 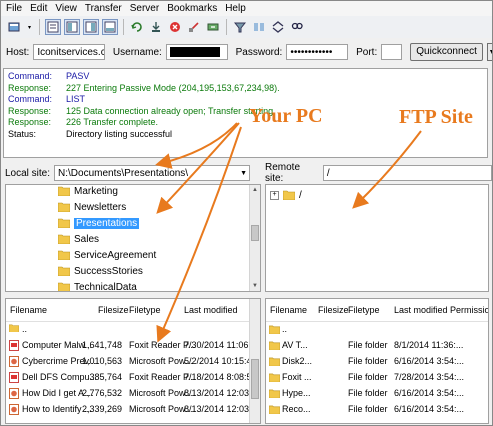 What do you see at coordinates (119, 133) in the screenshot?
I see `log-text: Directory listing successful` at bounding box center [119, 133].